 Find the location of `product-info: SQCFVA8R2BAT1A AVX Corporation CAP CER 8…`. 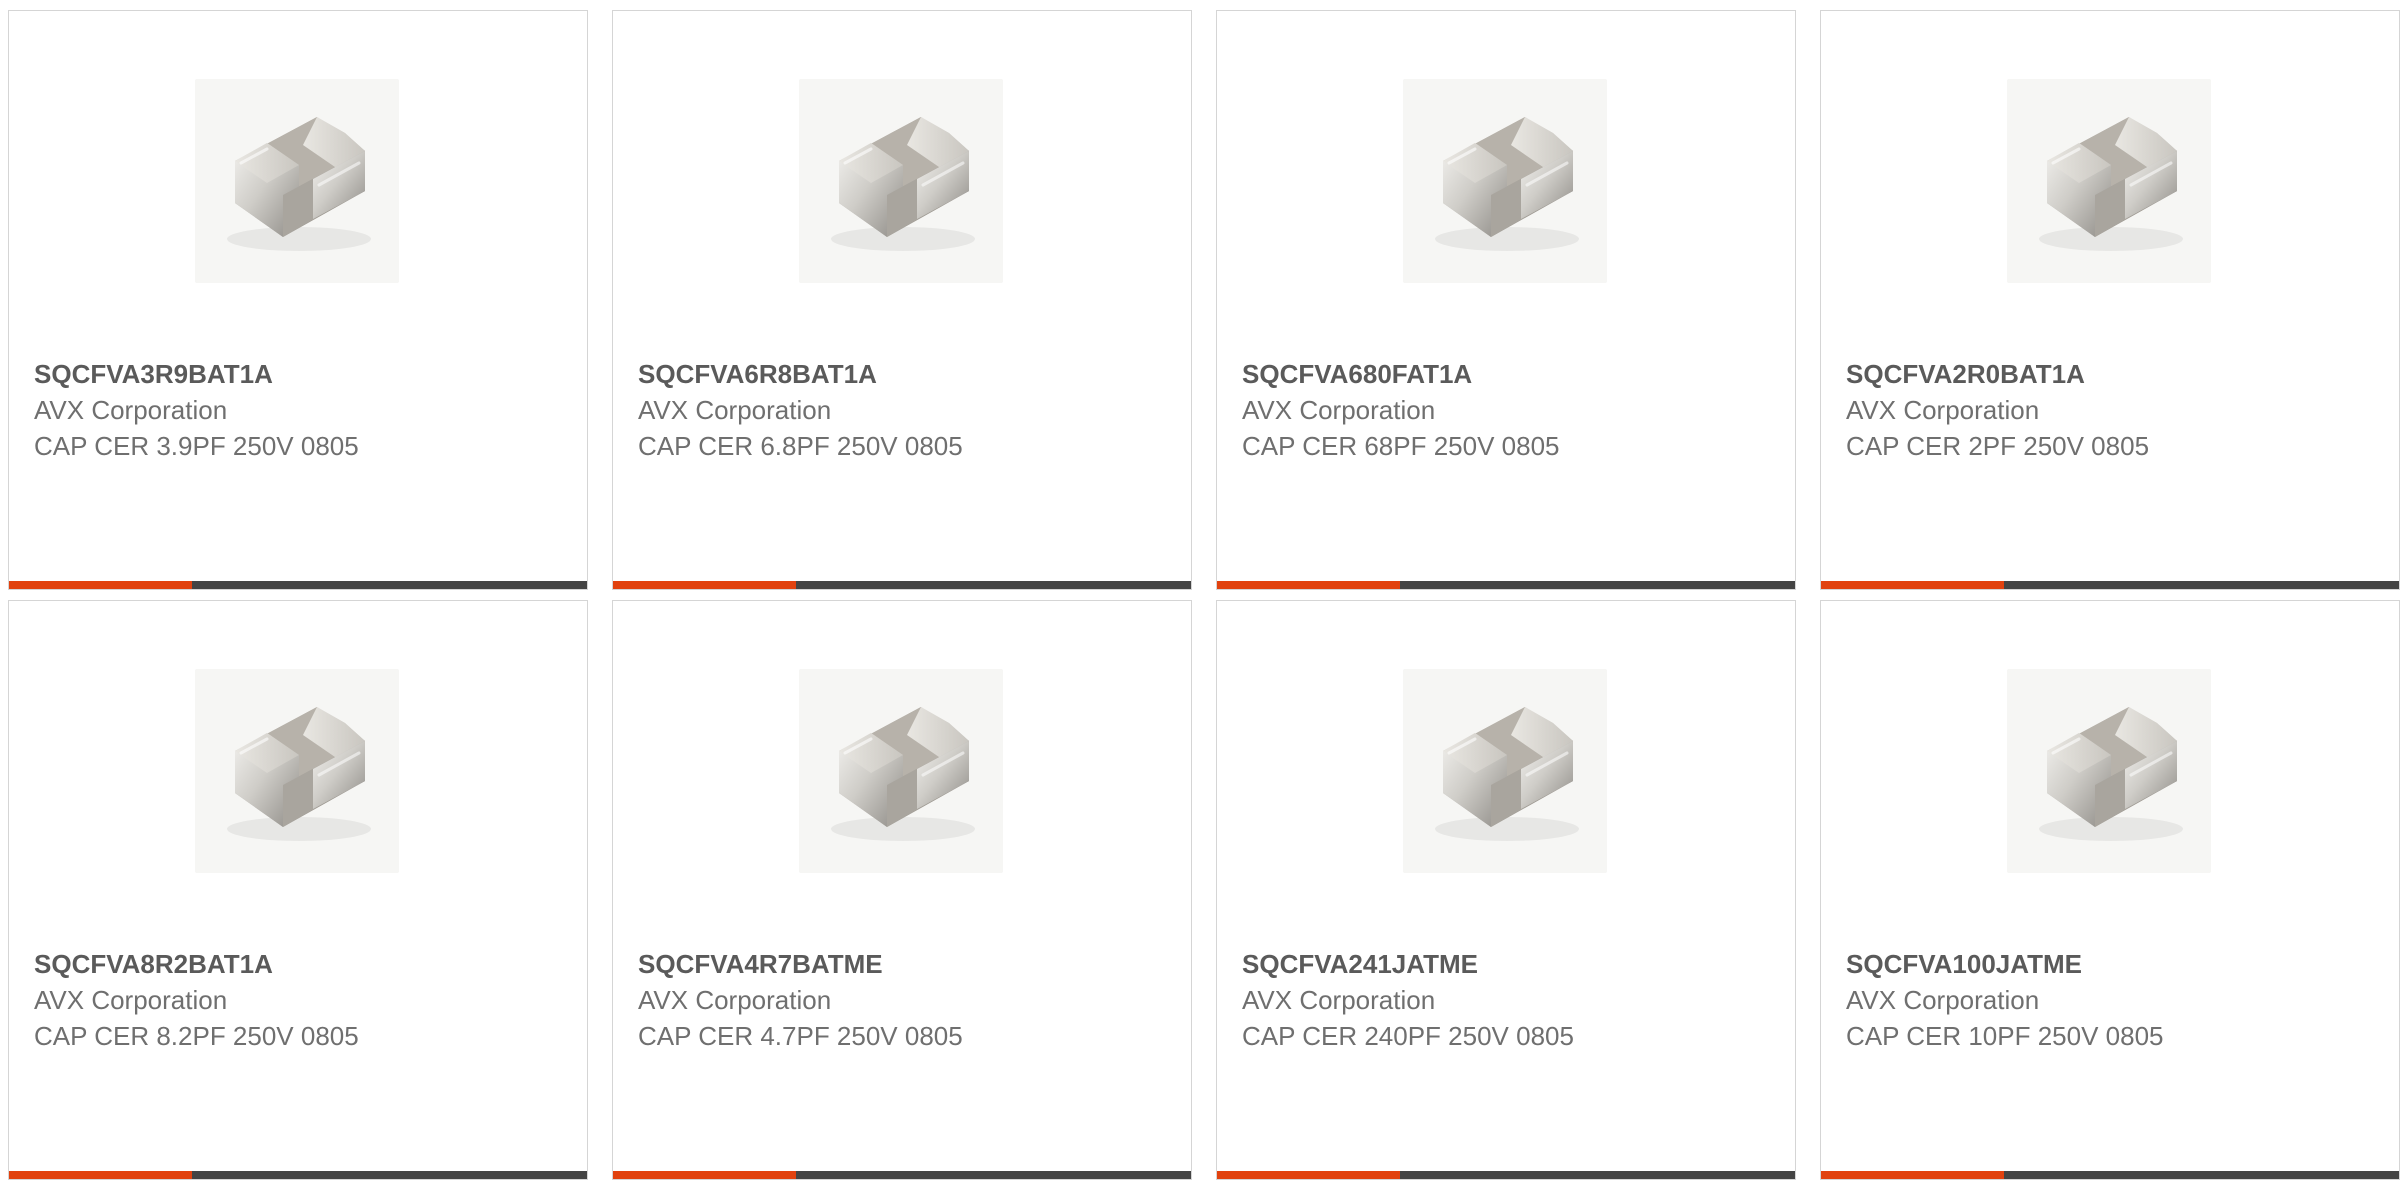

product-info: SQCFVA8R2BAT1A AVX Corporation CAP CER 8… is located at coordinates (300, 1000).